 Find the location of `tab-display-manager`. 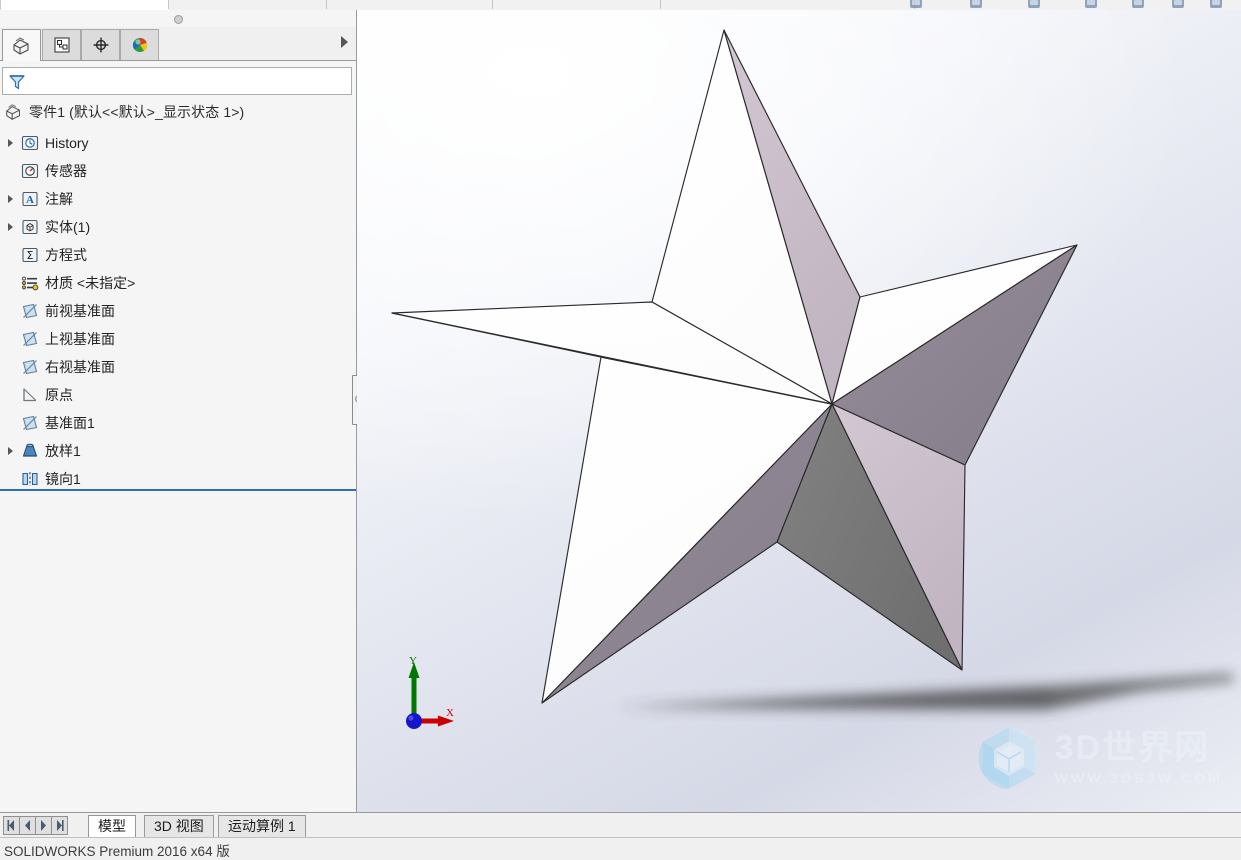

tab-display-manager is located at coordinates (139, 44).